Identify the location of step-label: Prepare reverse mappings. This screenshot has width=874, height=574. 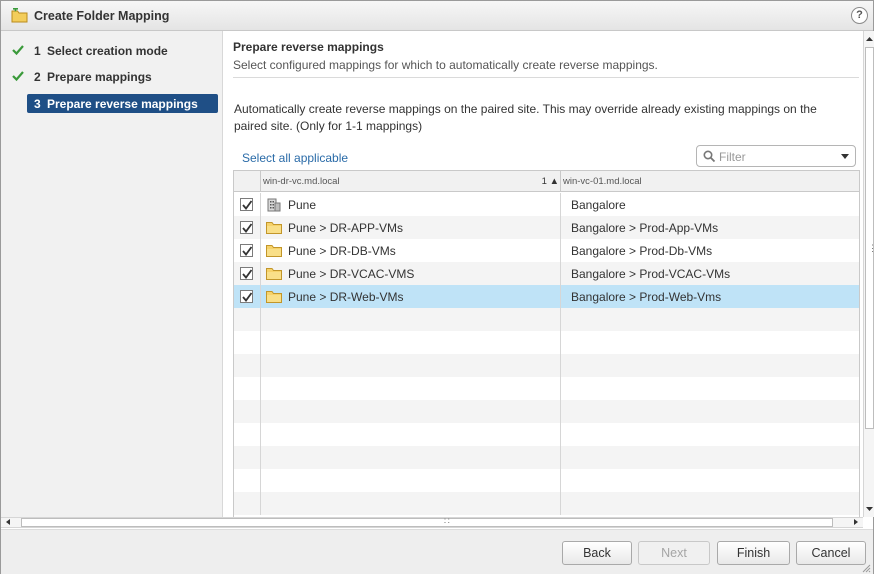
(122, 104).